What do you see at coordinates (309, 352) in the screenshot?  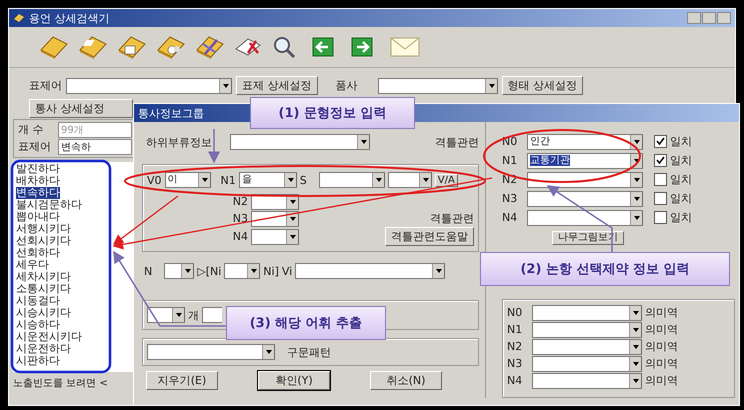 I see `field-label: 구문패턴` at bounding box center [309, 352].